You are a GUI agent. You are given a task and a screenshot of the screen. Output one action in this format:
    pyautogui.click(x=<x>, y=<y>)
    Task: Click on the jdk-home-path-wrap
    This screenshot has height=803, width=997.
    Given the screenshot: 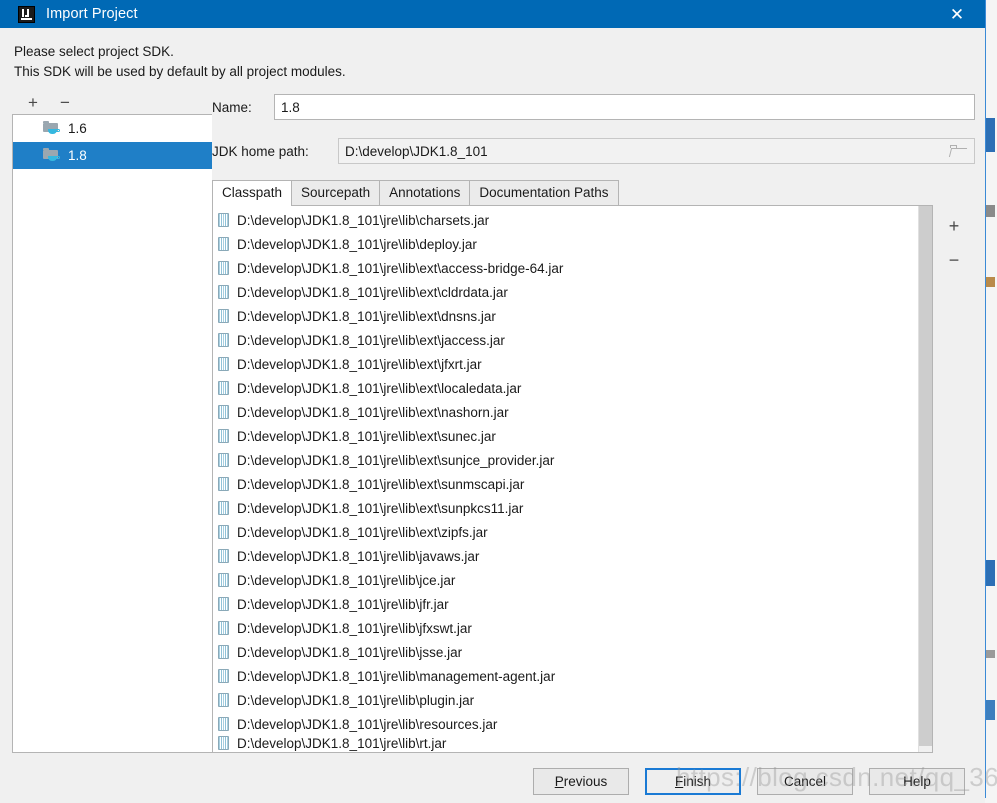 What is the action you would take?
    pyautogui.click(x=656, y=151)
    